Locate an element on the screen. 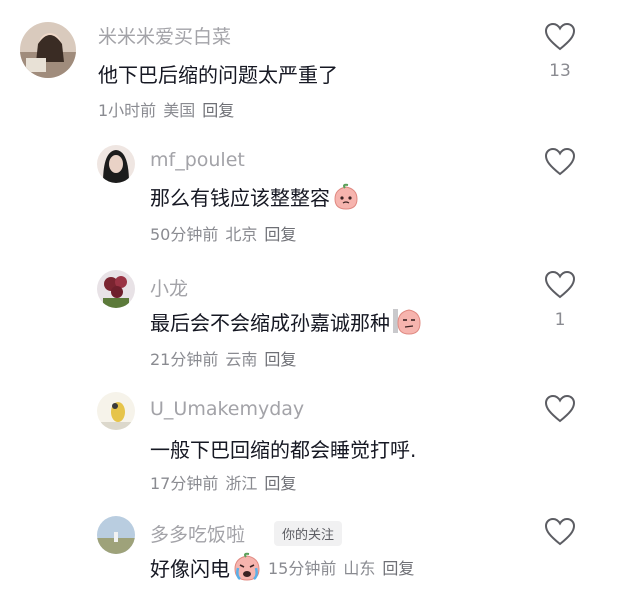 The image size is (640, 595). comment-text: 最后会不会缩成孙嘉诚那种 is located at coordinates (270, 322).